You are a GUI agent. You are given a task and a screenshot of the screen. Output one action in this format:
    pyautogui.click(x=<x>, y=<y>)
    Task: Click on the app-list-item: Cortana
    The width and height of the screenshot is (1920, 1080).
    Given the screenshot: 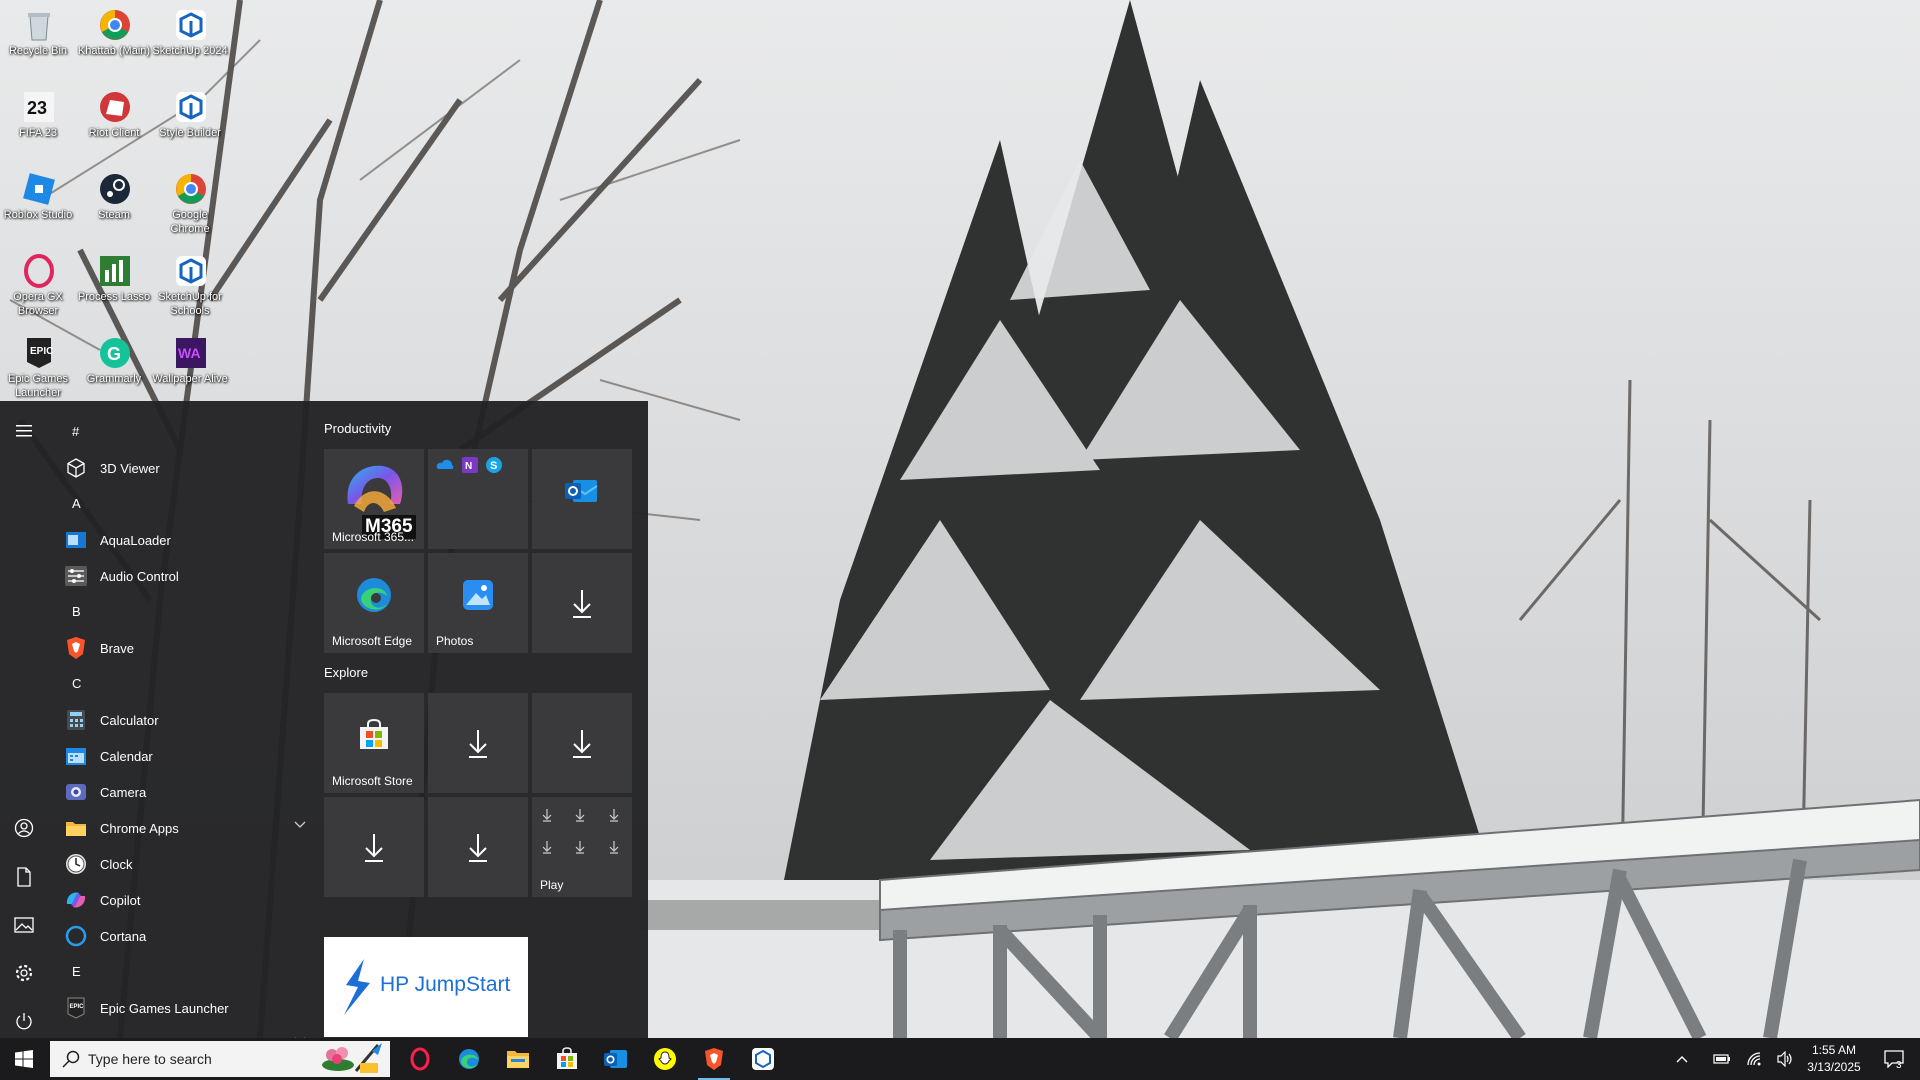 What is the action you would take?
    pyautogui.click(x=186, y=936)
    